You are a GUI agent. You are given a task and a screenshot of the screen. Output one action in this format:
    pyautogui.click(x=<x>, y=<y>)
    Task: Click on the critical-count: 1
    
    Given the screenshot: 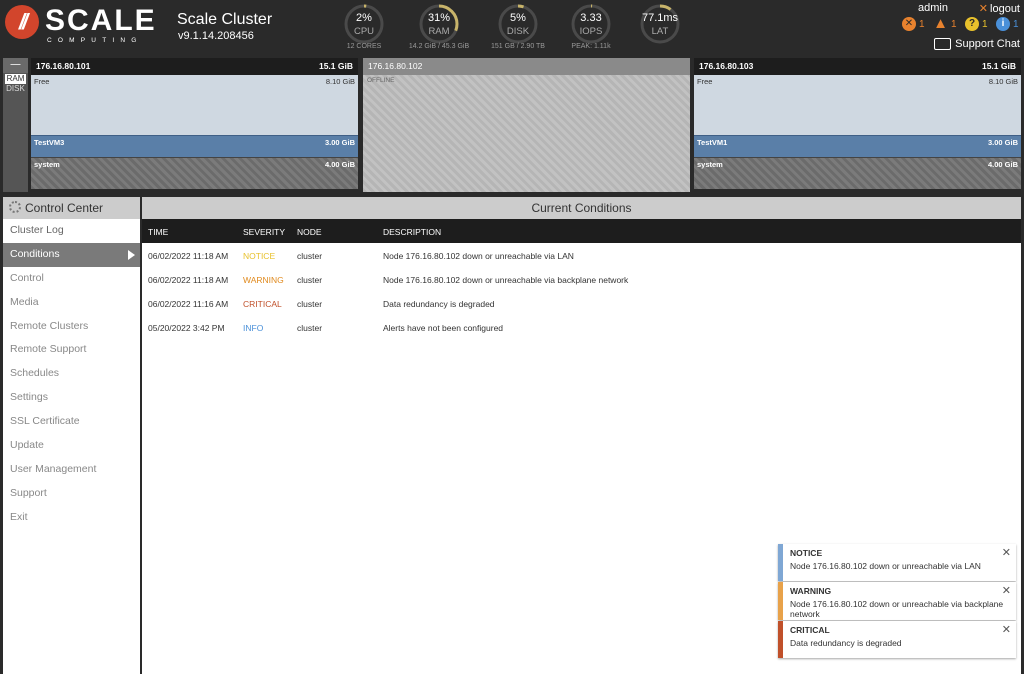 What is the action you would take?
    pyautogui.click(x=922, y=24)
    